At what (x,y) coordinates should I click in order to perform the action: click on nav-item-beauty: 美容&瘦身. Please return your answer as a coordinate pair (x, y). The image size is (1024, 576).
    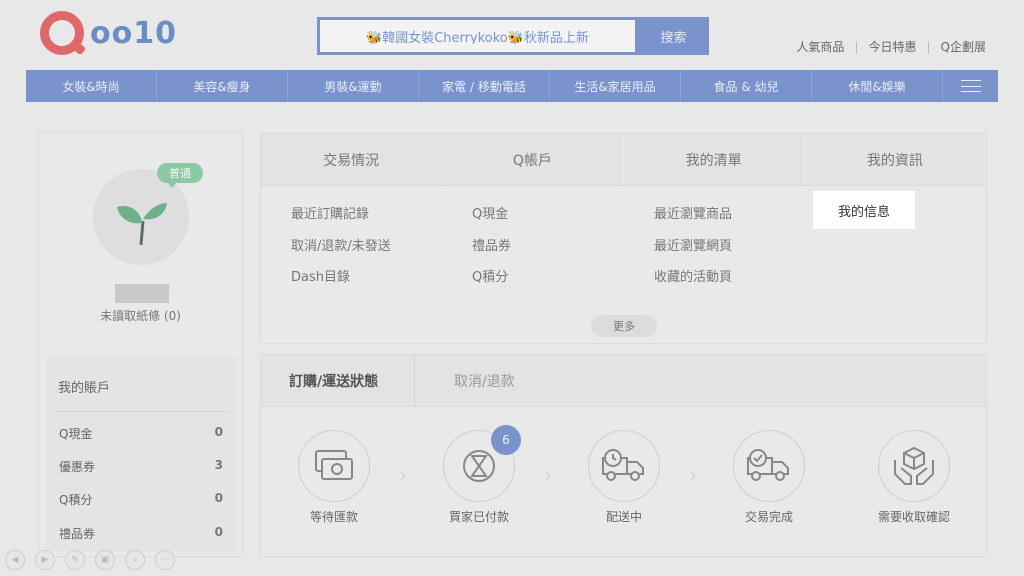
    Looking at the image, I should click on (222, 86).